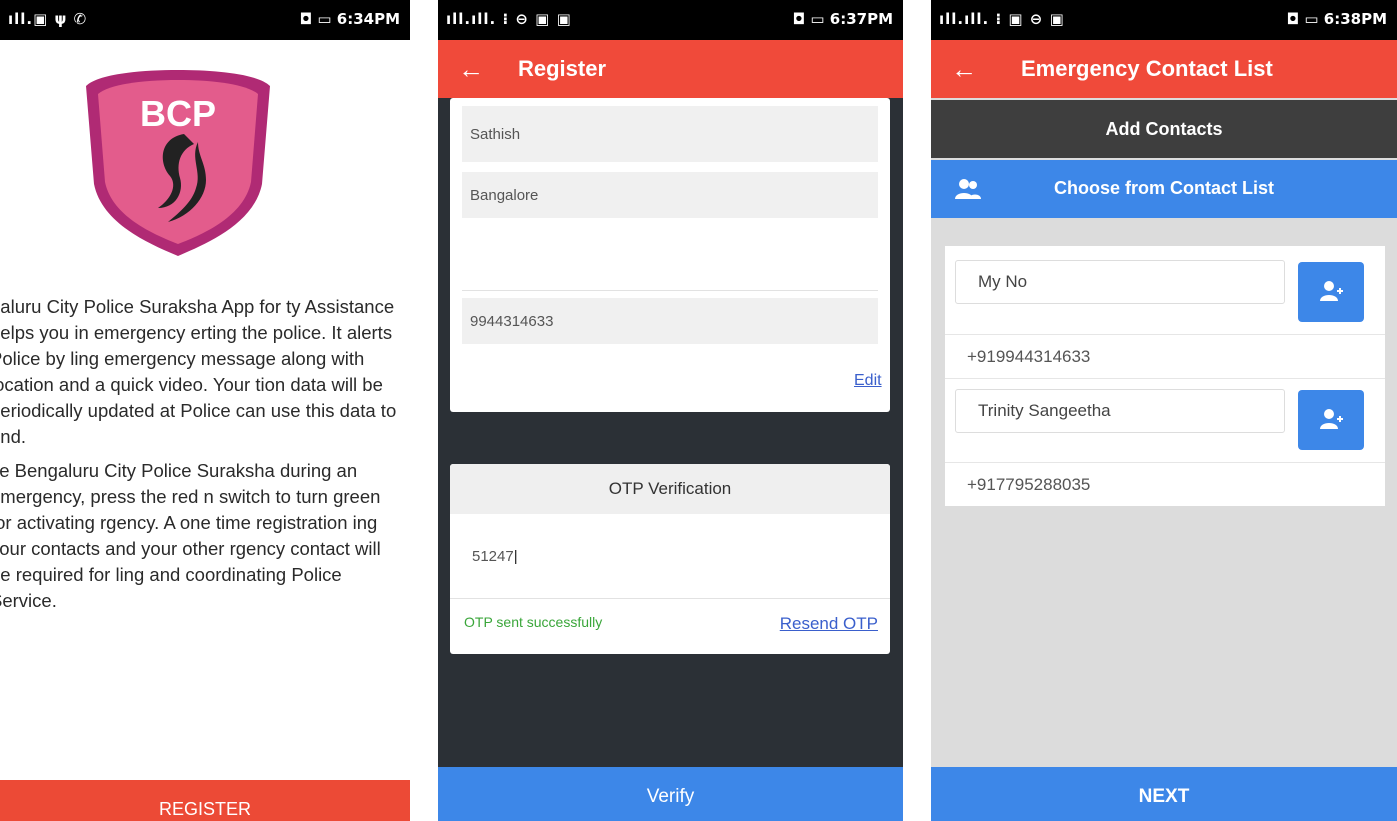 The height and width of the screenshot is (821, 1397). What do you see at coordinates (1002, 19) in the screenshot?
I see `status-icons-left: ıll.ıll. ⁝ ▣ ⊖ ▣` at bounding box center [1002, 19].